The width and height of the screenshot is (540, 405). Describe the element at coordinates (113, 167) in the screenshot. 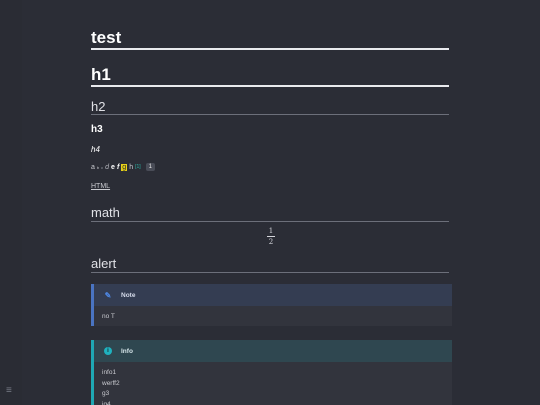

I see `inline-bold: e` at that location.